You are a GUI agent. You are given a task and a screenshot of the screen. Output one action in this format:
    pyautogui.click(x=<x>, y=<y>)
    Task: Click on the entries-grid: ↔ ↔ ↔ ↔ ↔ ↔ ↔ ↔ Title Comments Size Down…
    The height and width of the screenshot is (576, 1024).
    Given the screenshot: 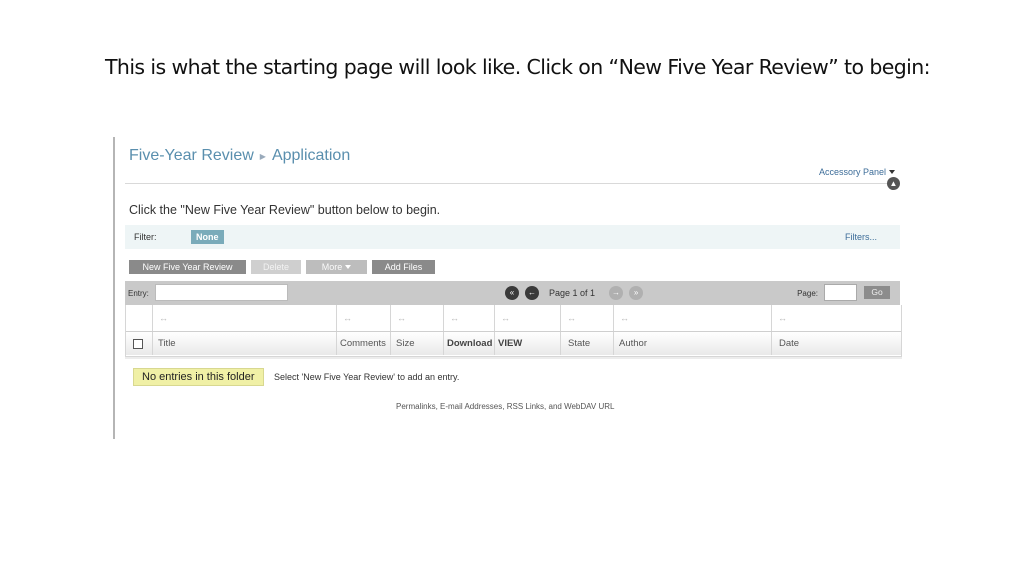 What is the action you would take?
    pyautogui.click(x=513, y=331)
    